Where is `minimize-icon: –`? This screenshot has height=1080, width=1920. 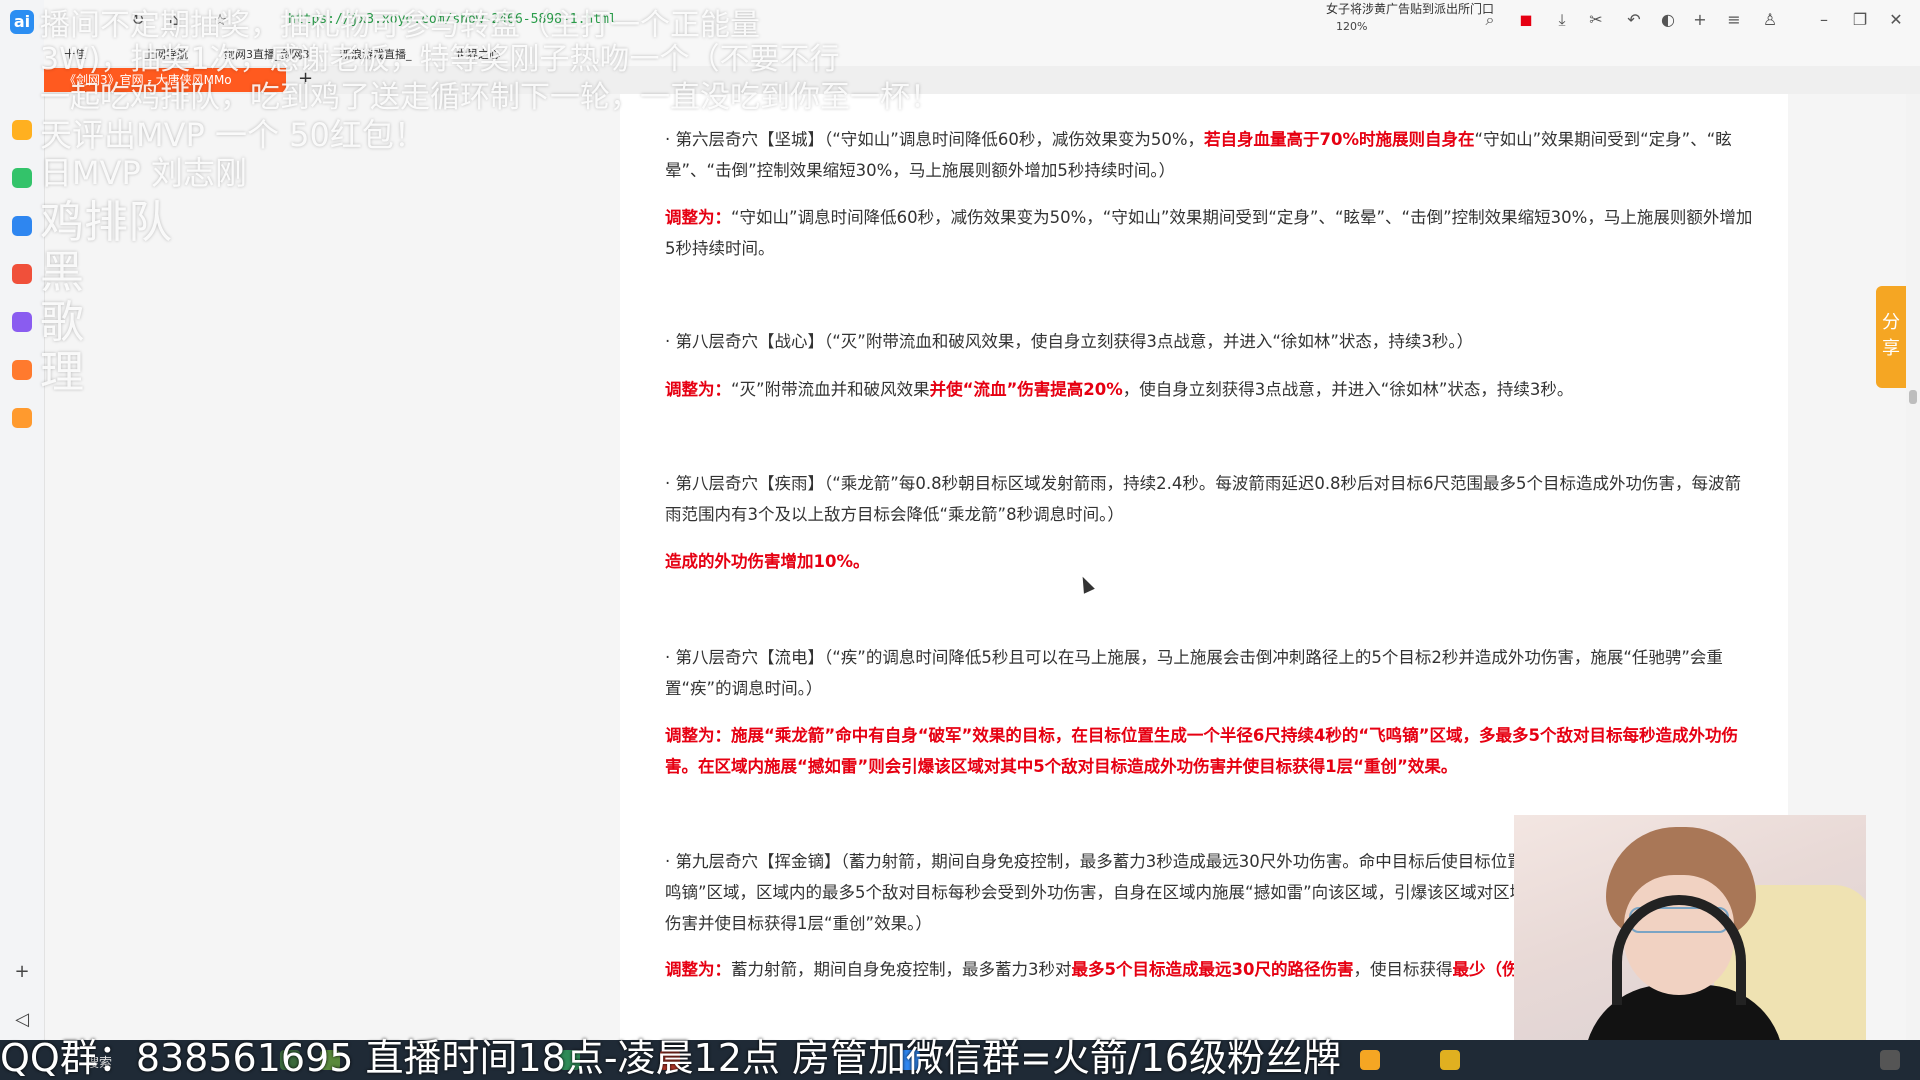
minimize-icon: – is located at coordinates (1824, 20).